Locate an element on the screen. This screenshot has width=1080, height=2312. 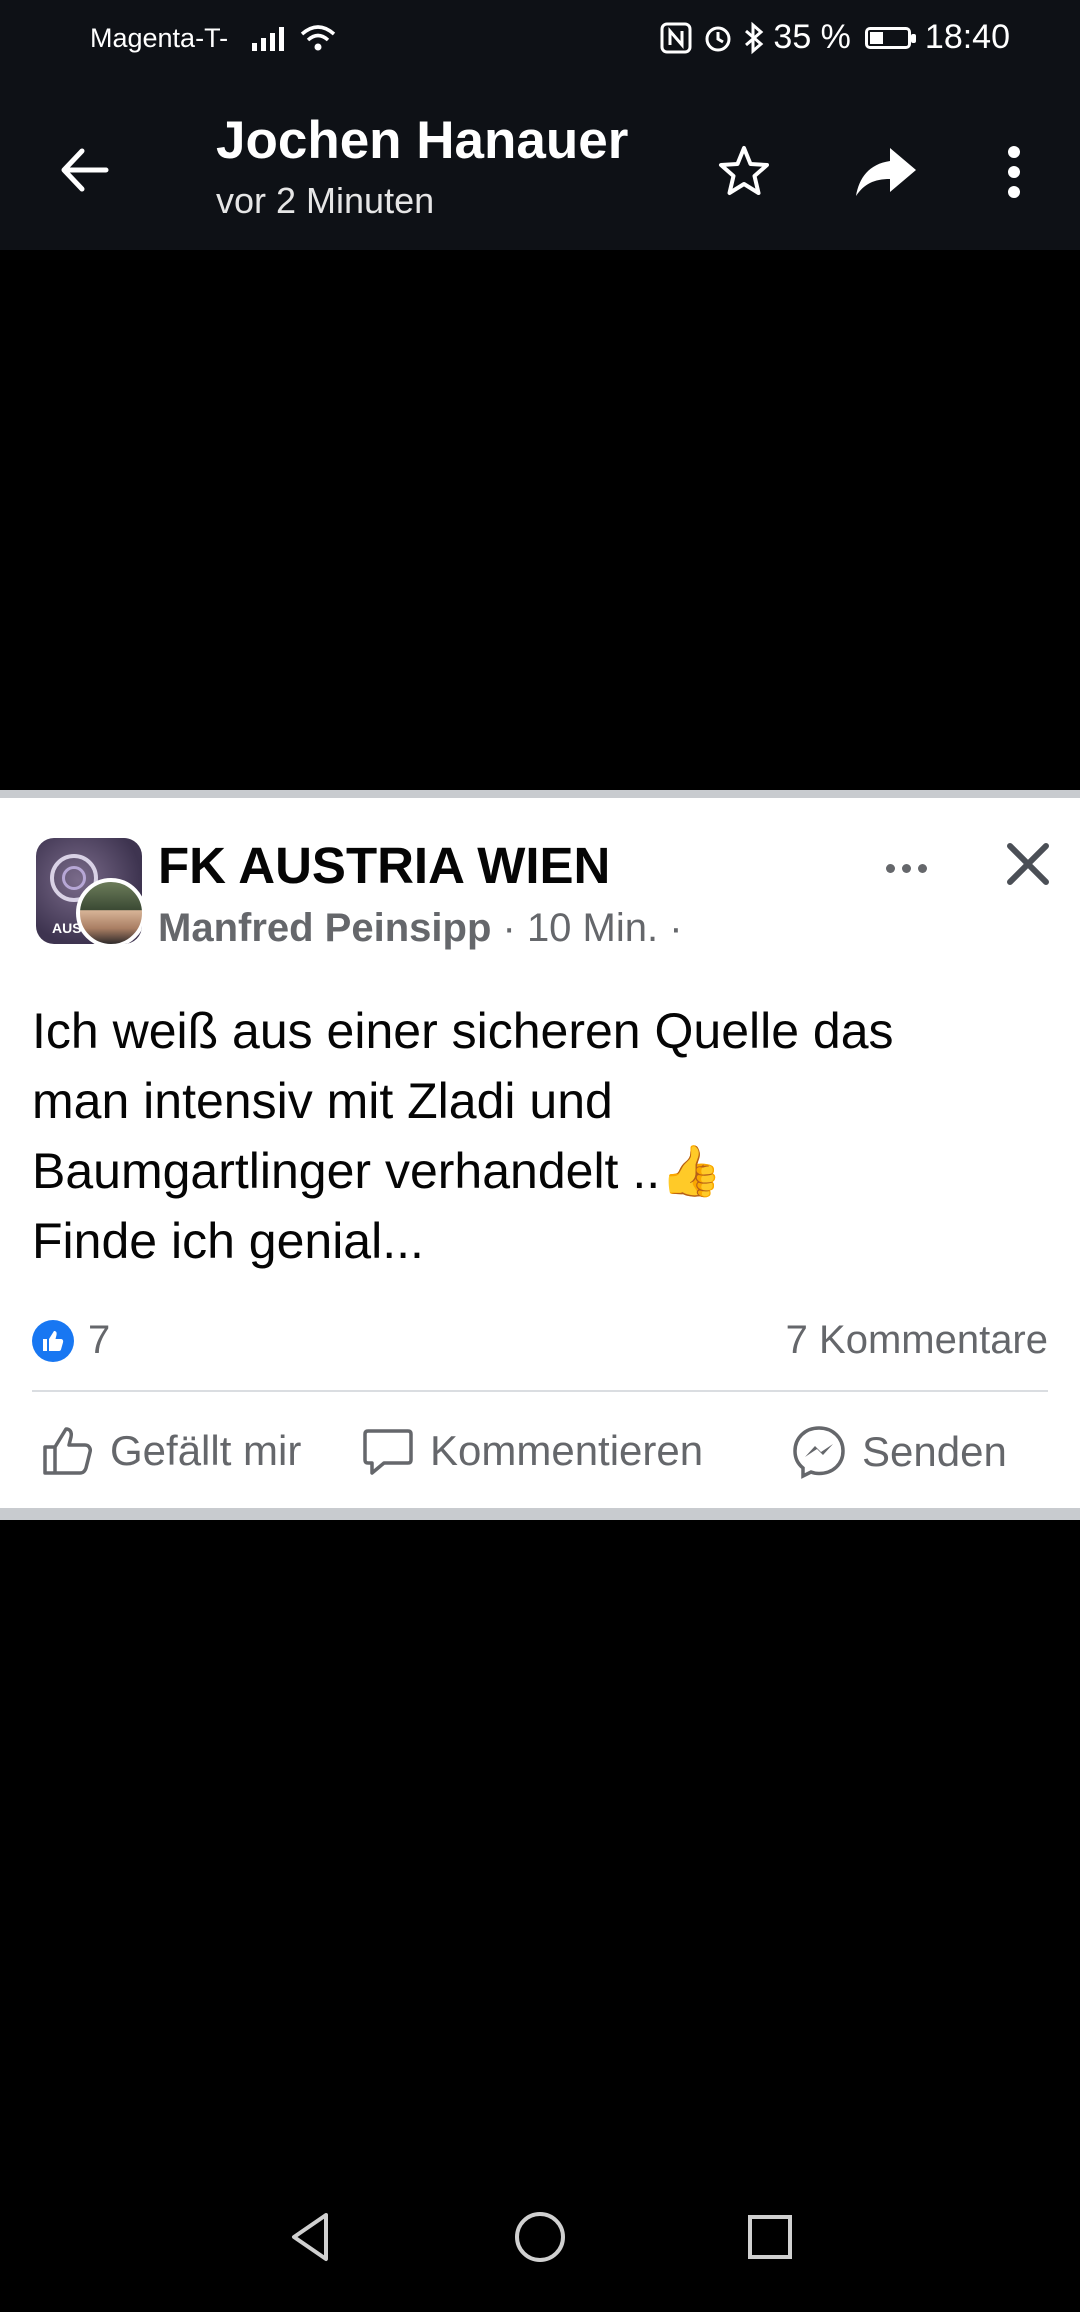
messenger-icon is located at coordinates (819, 1452).